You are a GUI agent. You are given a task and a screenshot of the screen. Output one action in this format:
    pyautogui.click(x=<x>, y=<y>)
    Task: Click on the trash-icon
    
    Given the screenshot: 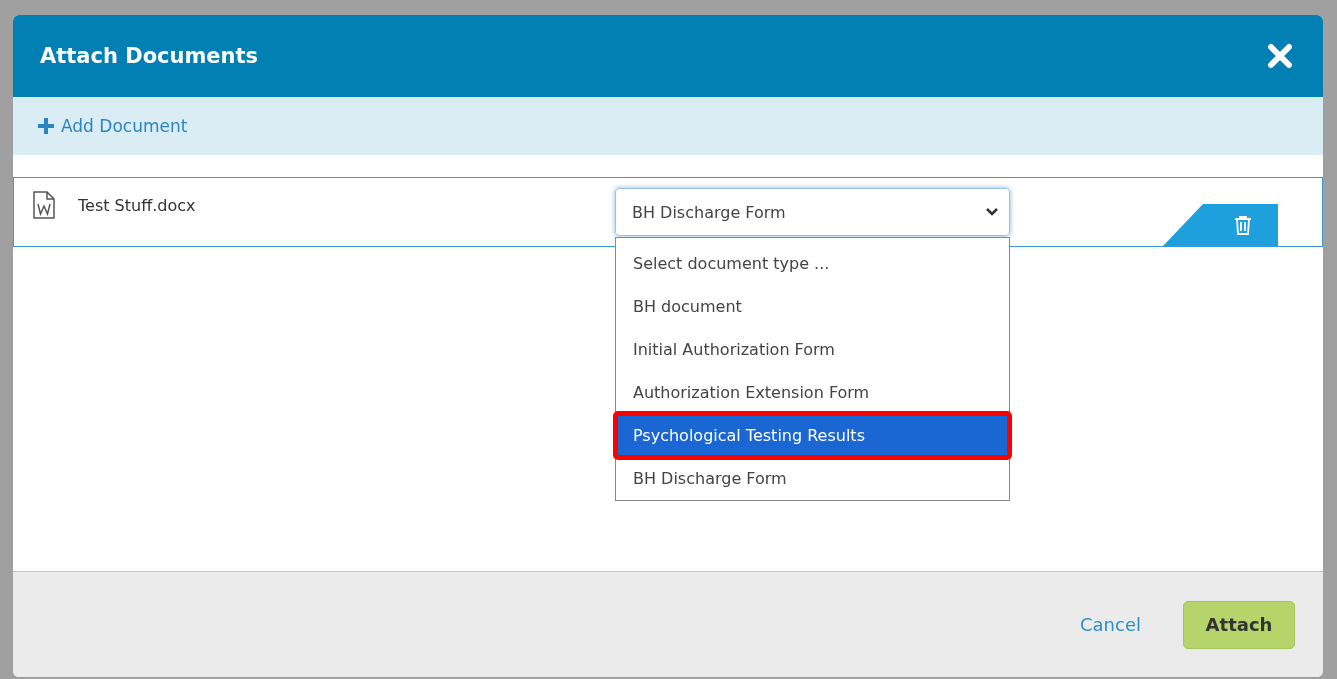 What is the action you would take?
    pyautogui.click(x=1243, y=225)
    